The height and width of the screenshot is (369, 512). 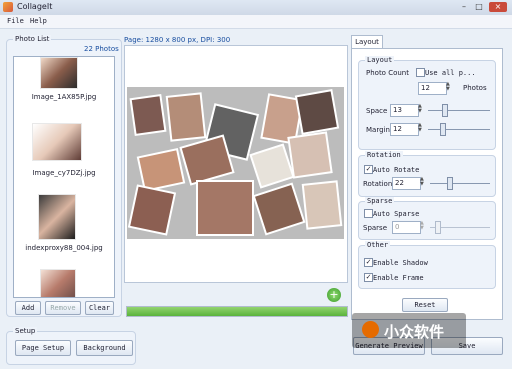 I want to click on close-button: ×, so click(x=498, y=7).